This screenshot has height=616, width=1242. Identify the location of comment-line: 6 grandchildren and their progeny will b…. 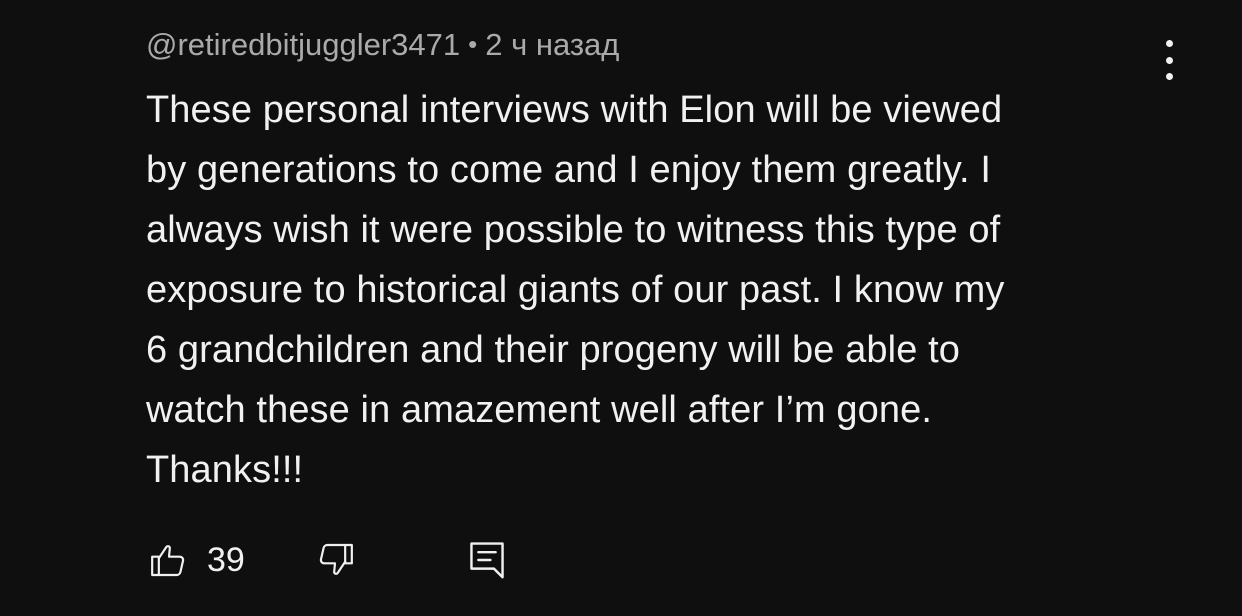
(553, 350).